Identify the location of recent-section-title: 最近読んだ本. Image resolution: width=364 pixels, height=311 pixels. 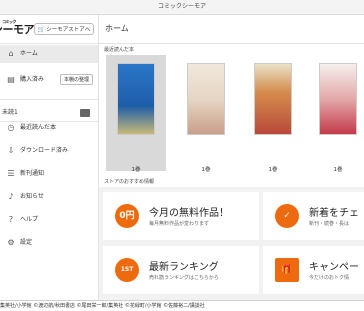
(119, 50).